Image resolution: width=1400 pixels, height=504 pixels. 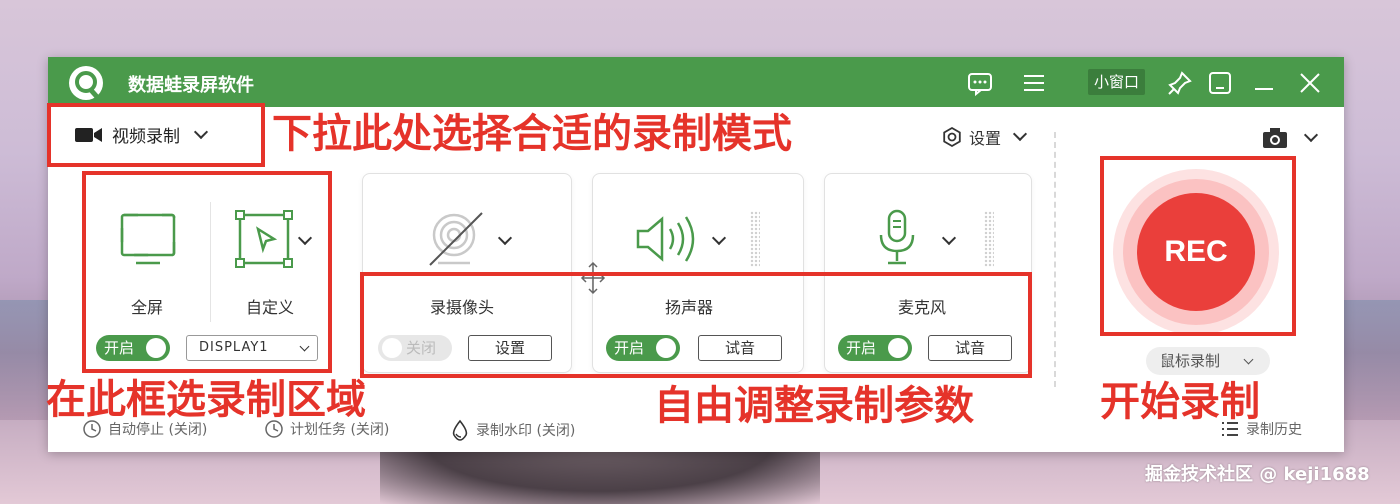 I want to click on app-title: 数据蛙录屏软件, so click(x=191, y=85).